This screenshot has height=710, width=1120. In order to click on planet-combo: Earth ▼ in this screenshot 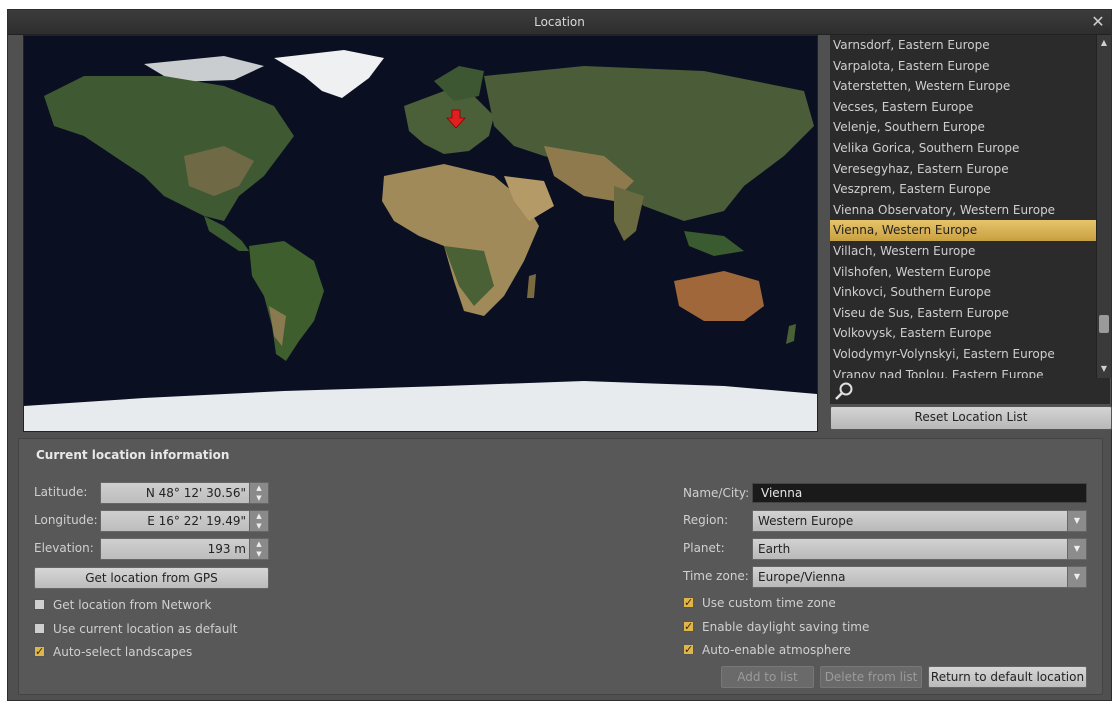, I will do `click(919, 549)`.